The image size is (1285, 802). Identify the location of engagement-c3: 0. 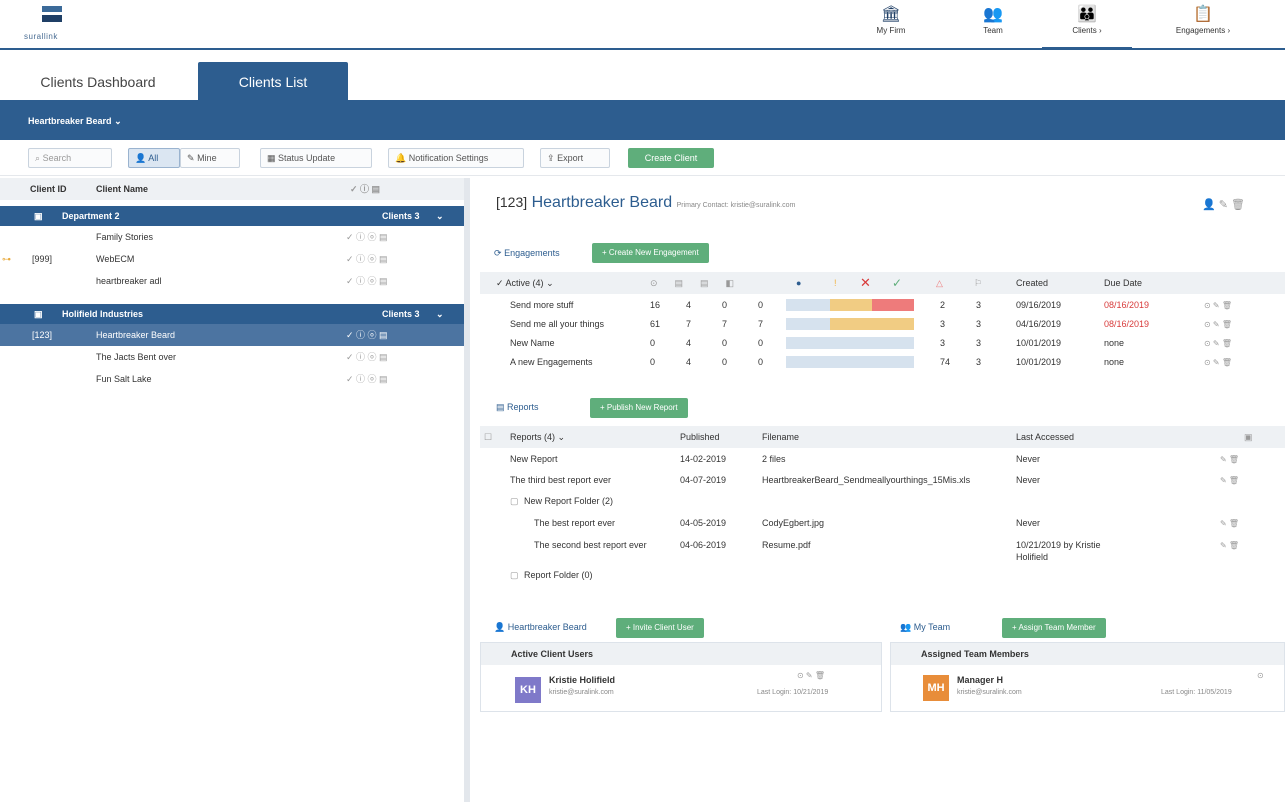
(725, 305).